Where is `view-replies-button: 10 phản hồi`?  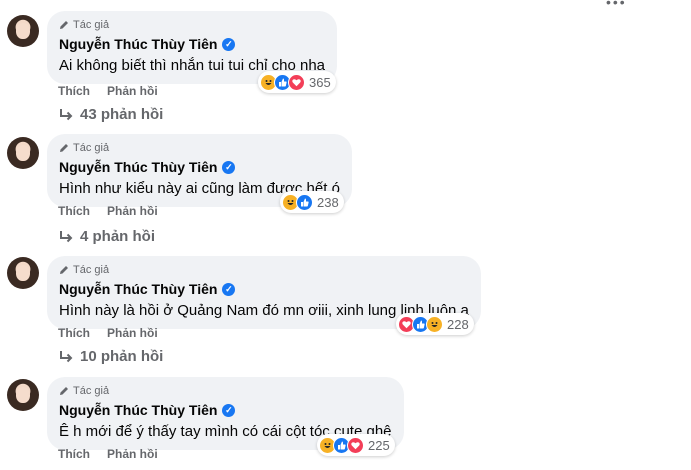 view-replies-button: 10 phản hồi is located at coordinates (110, 356).